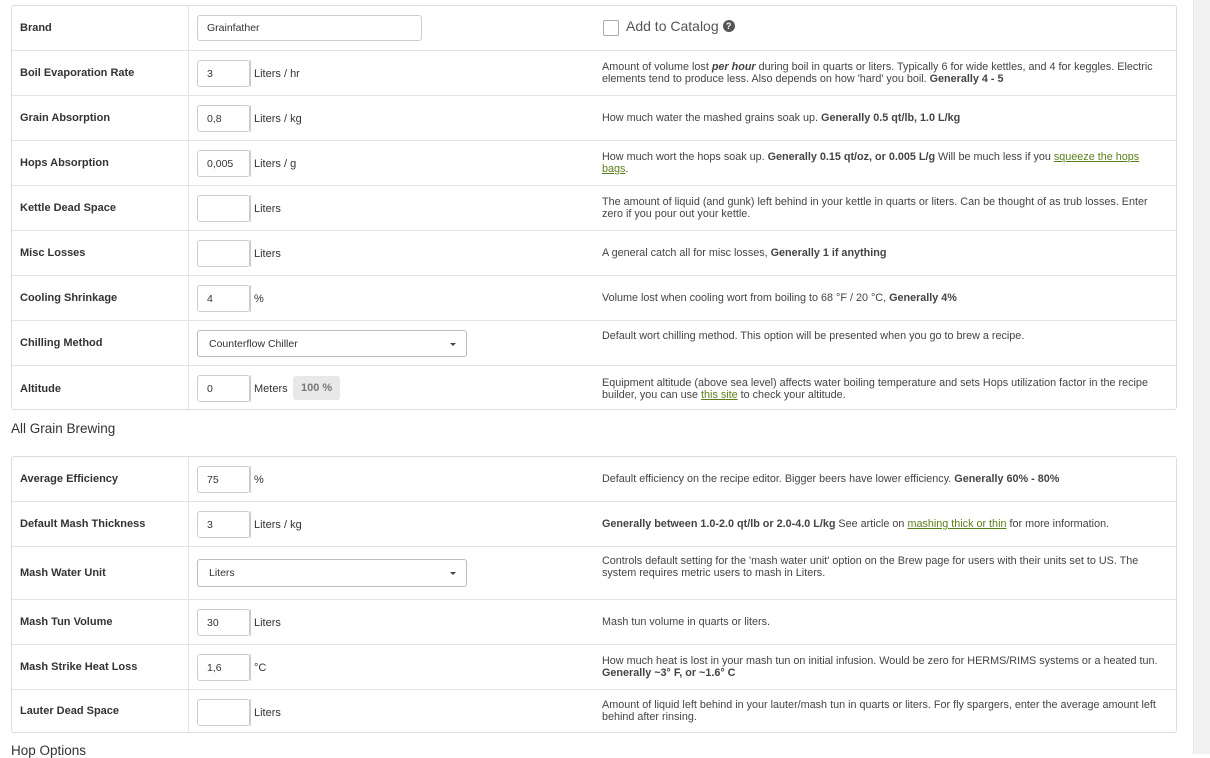 This screenshot has width=1210, height=758. What do you see at coordinates (257, 298) in the screenshot?
I see `cooling-shrinkage-unit: %` at bounding box center [257, 298].